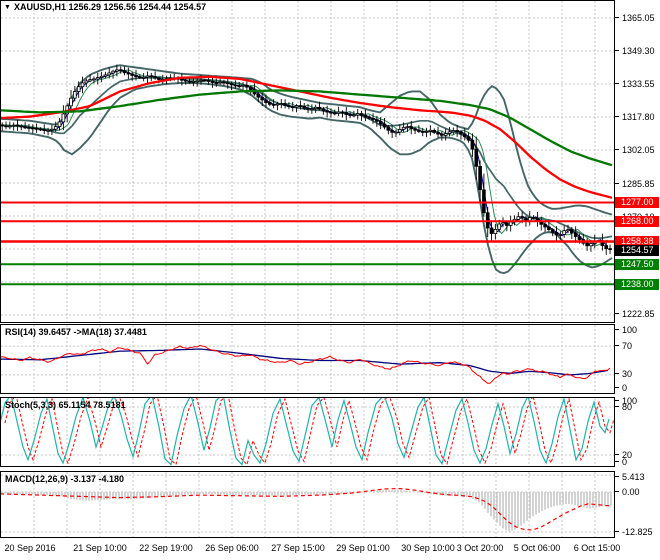 Image resolution: width=660 pixels, height=560 pixels. What do you see at coordinates (637, 84) in the screenshot?
I see `price-axis-label: 1333.55` at bounding box center [637, 84].